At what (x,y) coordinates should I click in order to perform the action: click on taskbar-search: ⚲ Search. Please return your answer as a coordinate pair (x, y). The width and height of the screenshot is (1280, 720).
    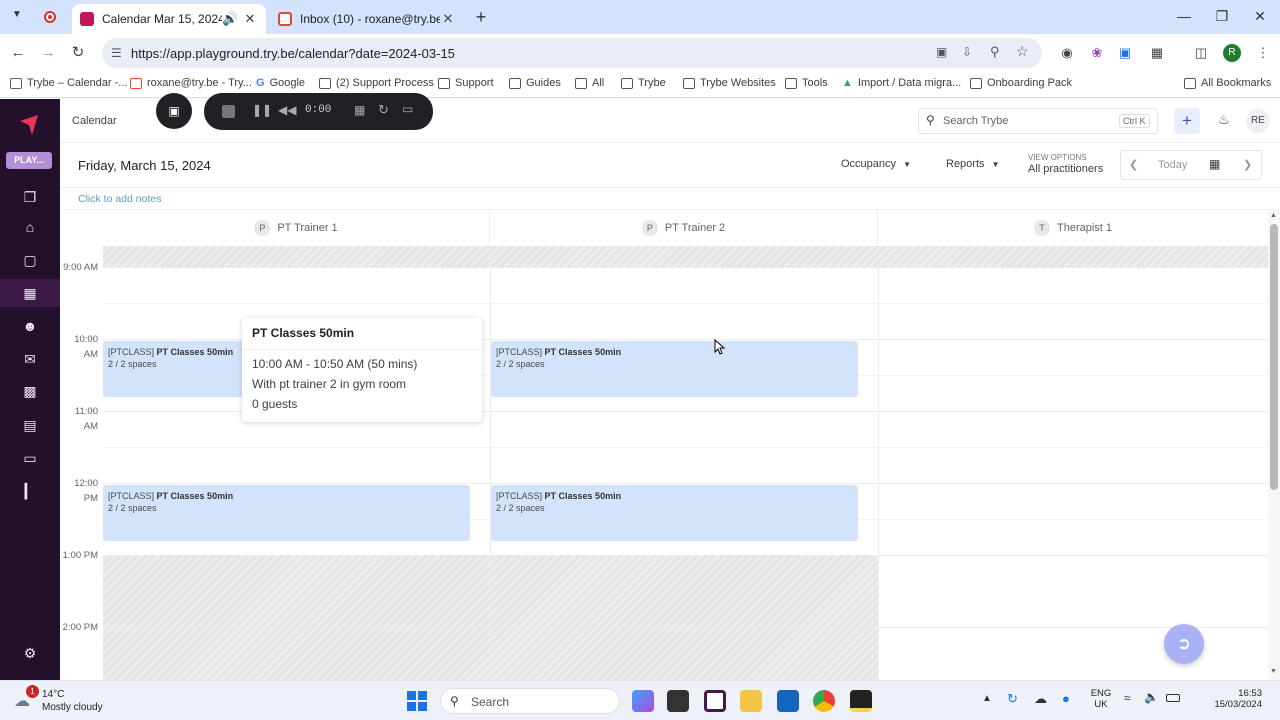
    Looking at the image, I should click on (530, 701).